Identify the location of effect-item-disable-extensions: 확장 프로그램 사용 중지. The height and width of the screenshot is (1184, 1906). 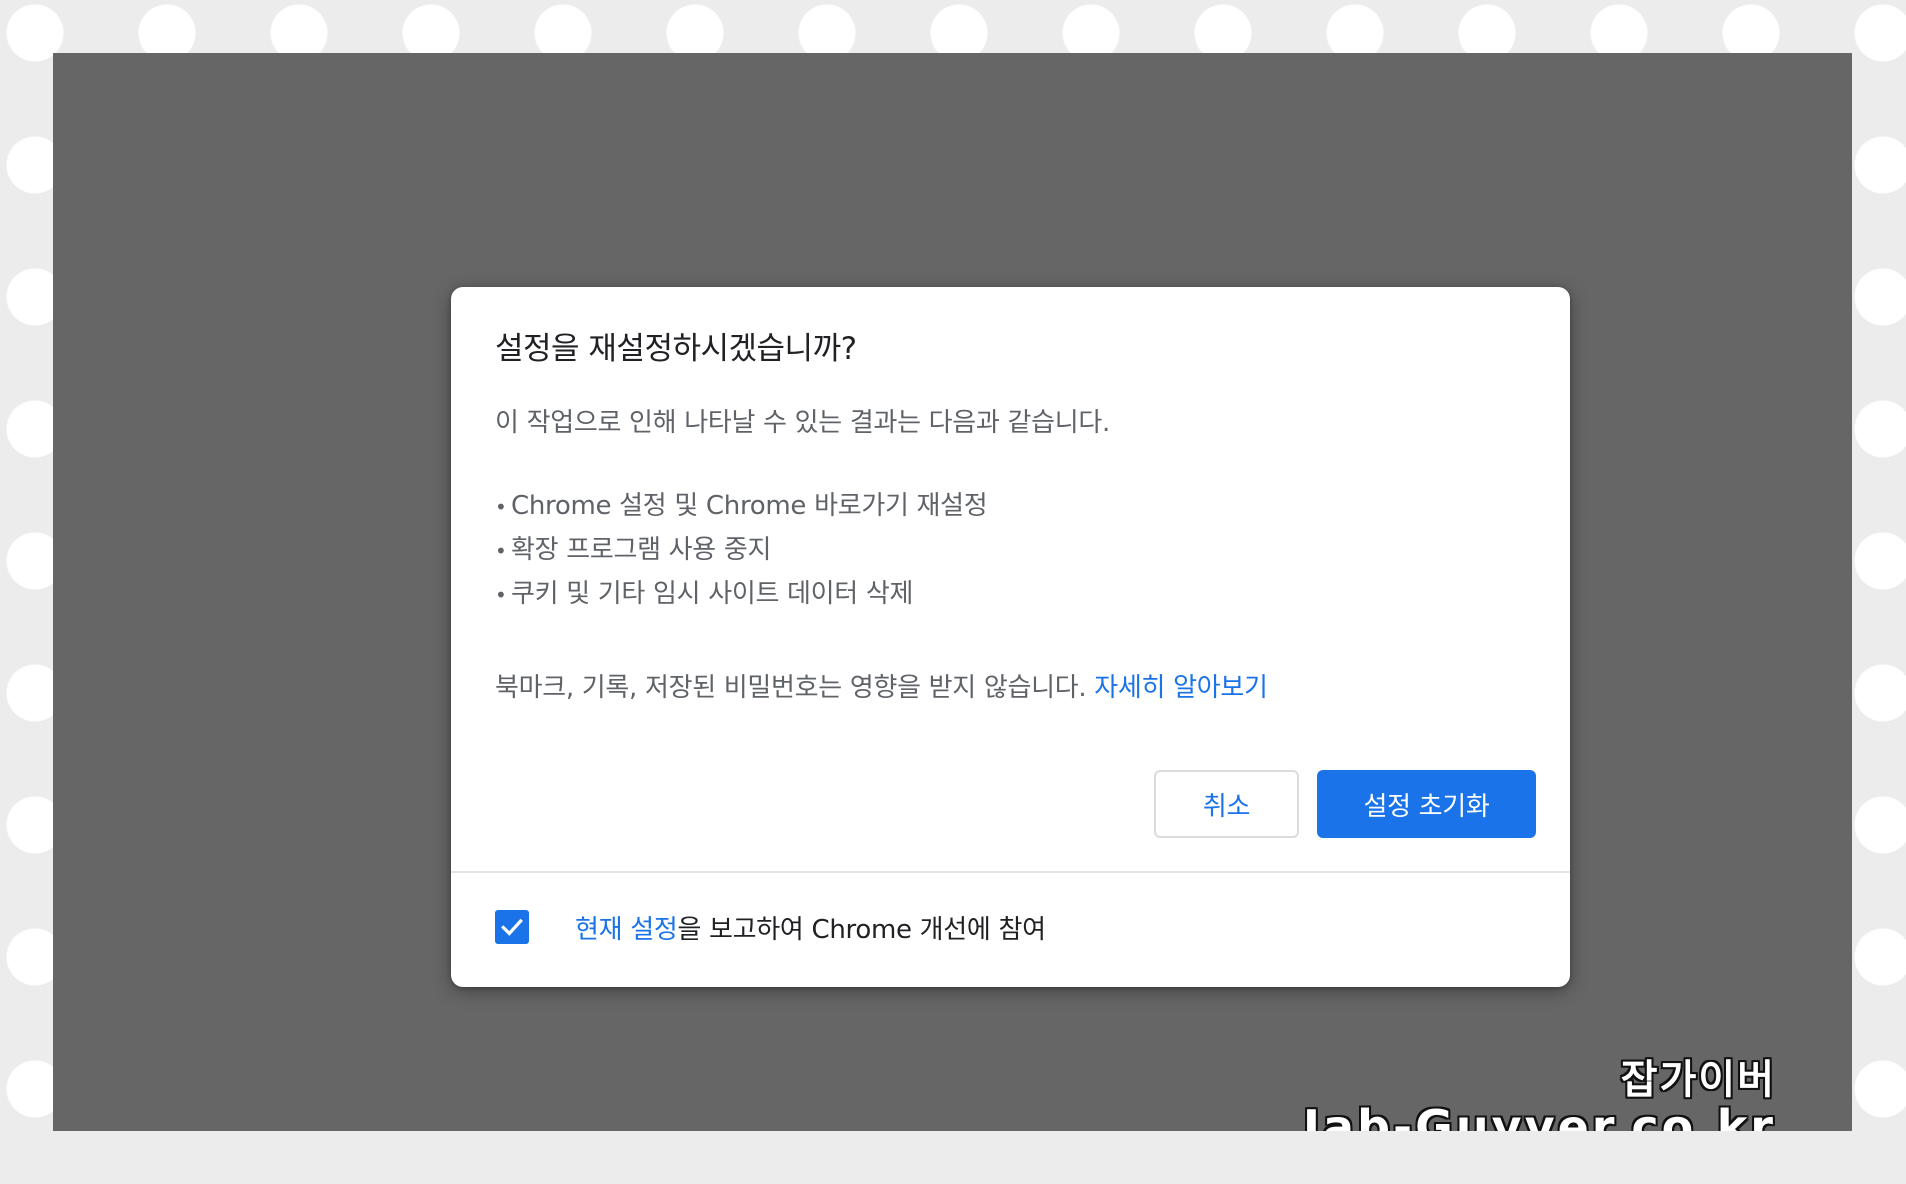
(741, 550).